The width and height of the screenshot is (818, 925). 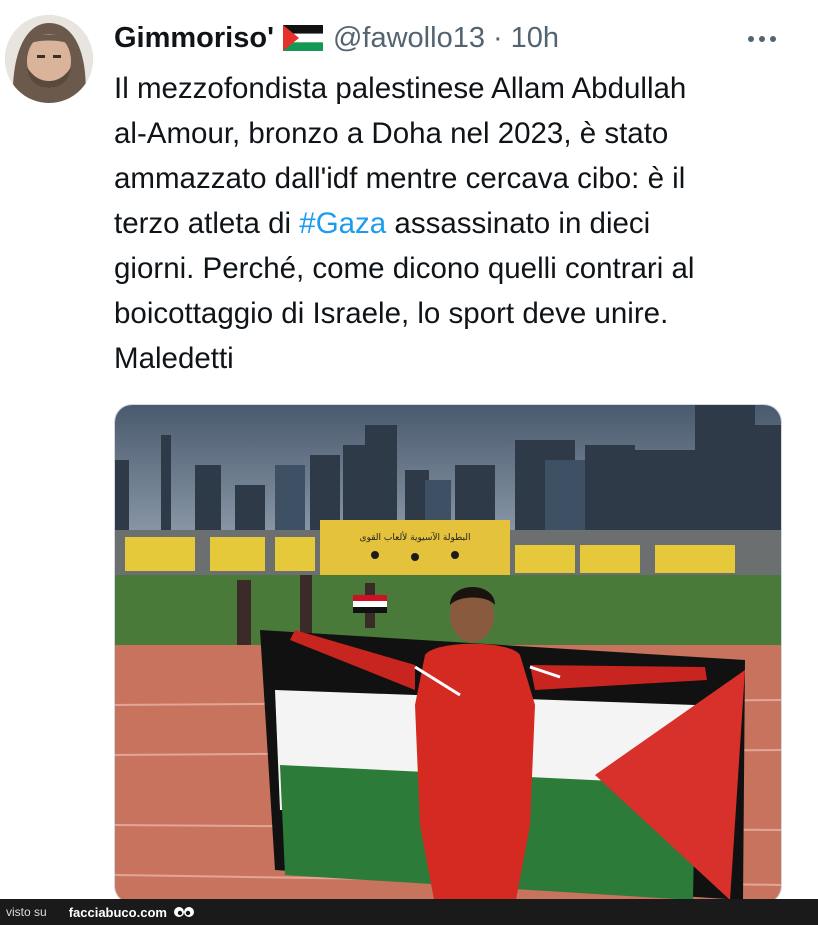 What do you see at coordinates (409, 38) in the screenshot?
I see `user-handle: @fawollo13` at bounding box center [409, 38].